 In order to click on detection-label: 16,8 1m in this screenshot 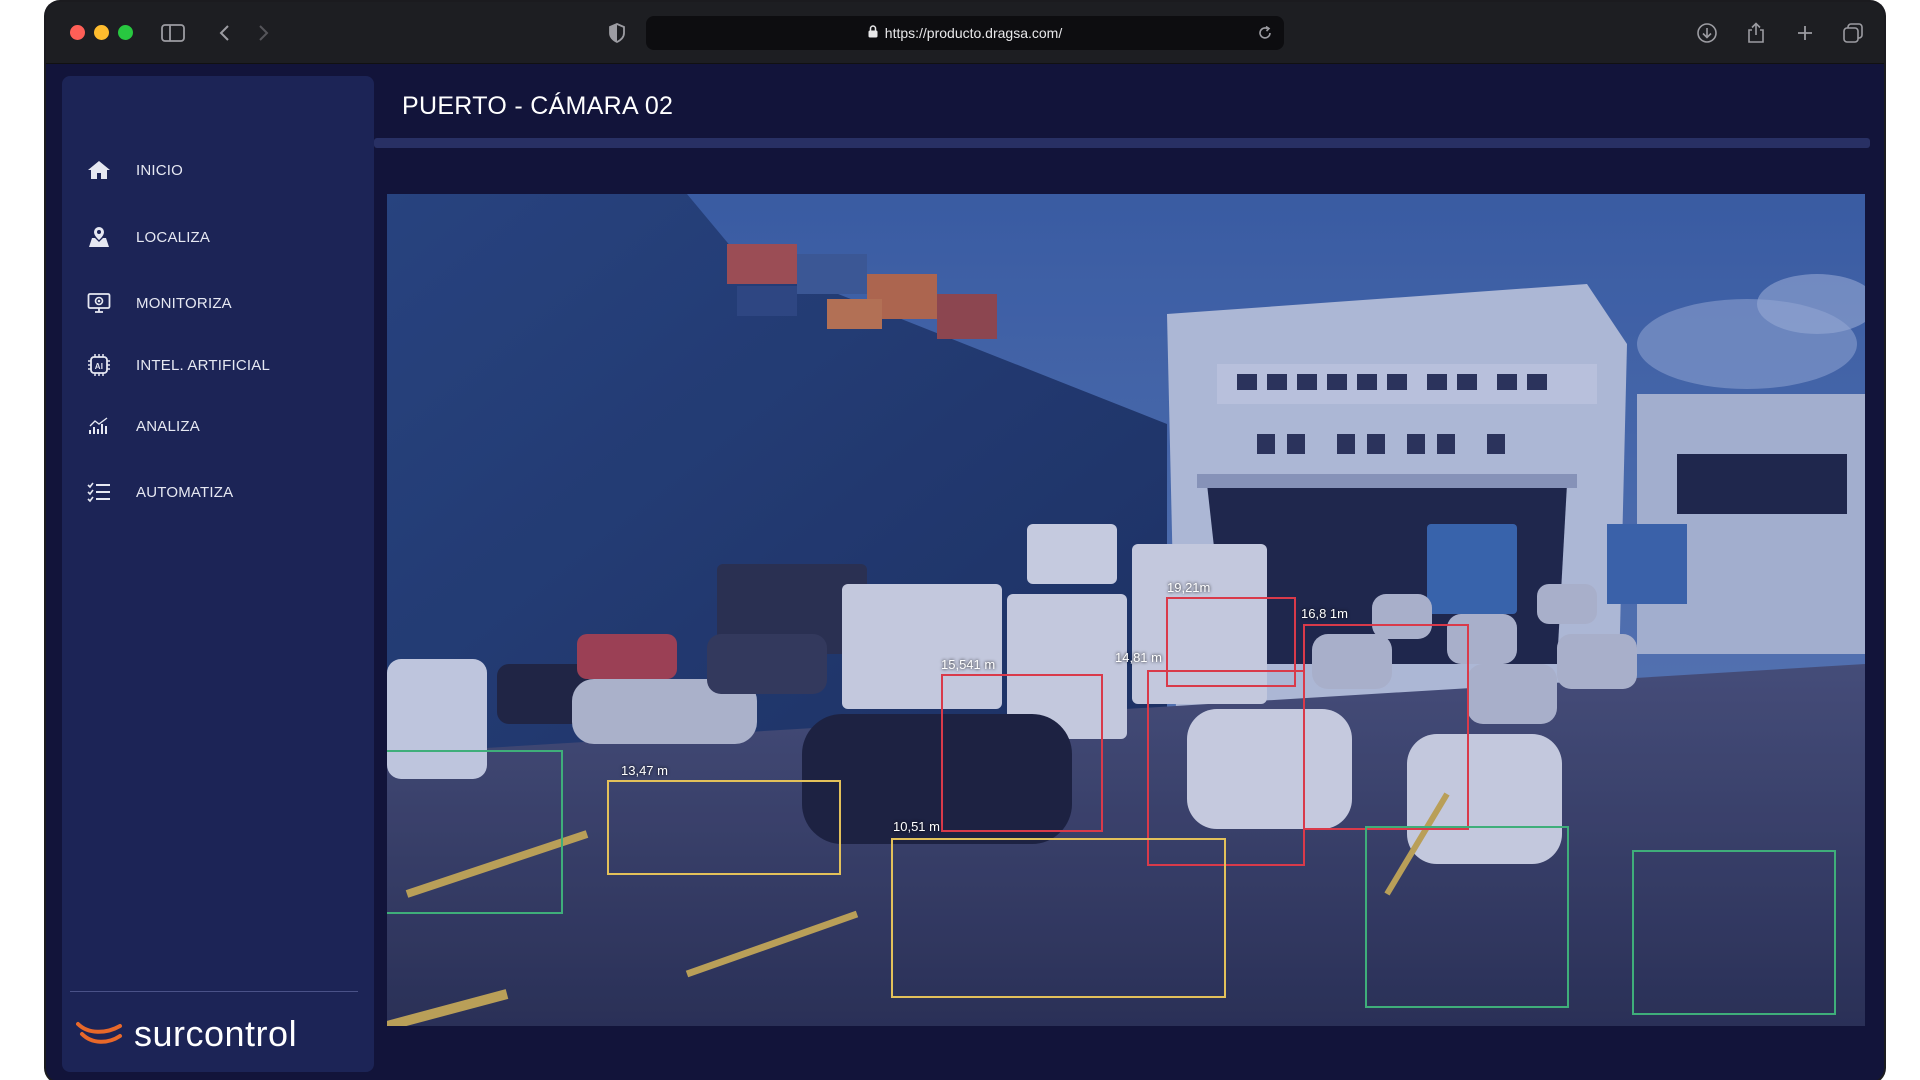, I will do `click(1324, 613)`.